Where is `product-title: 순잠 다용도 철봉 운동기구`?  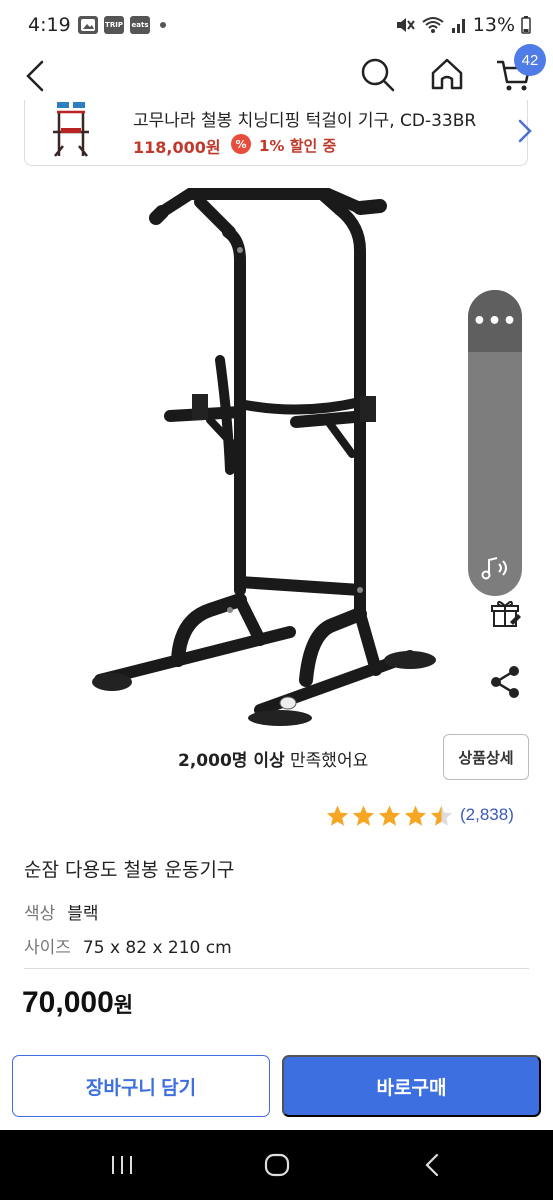
product-title: 순잠 다용도 철봉 운동기구 is located at coordinates (129, 870).